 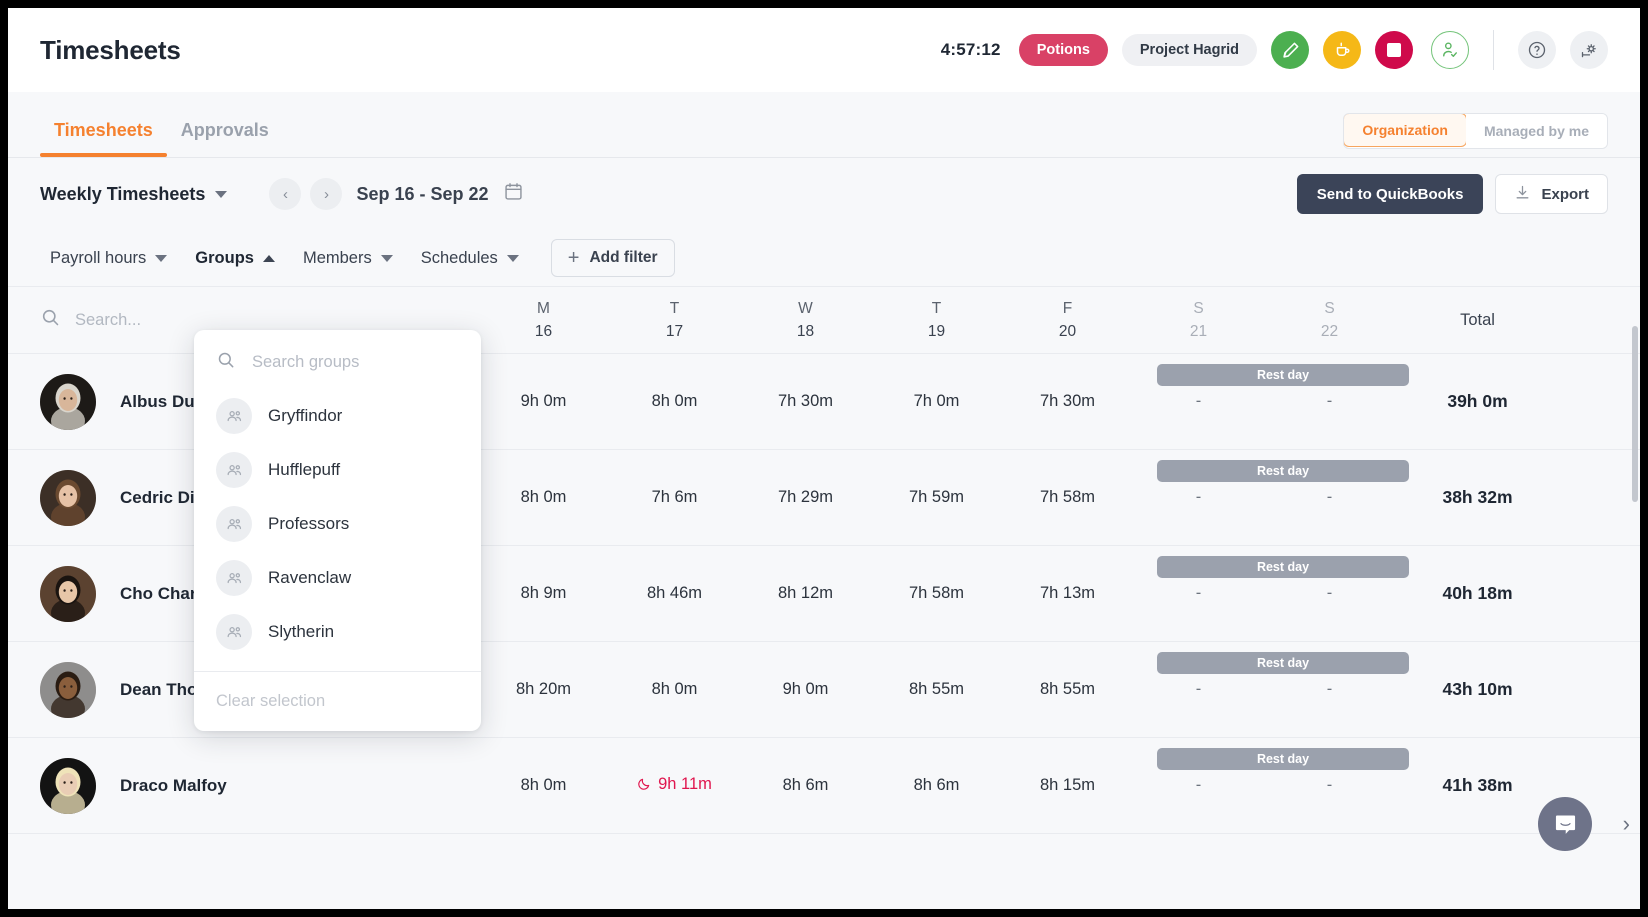 What do you see at coordinates (337, 470) in the screenshot?
I see `group-option-hufflepuff: Hufflepuff` at bounding box center [337, 470].